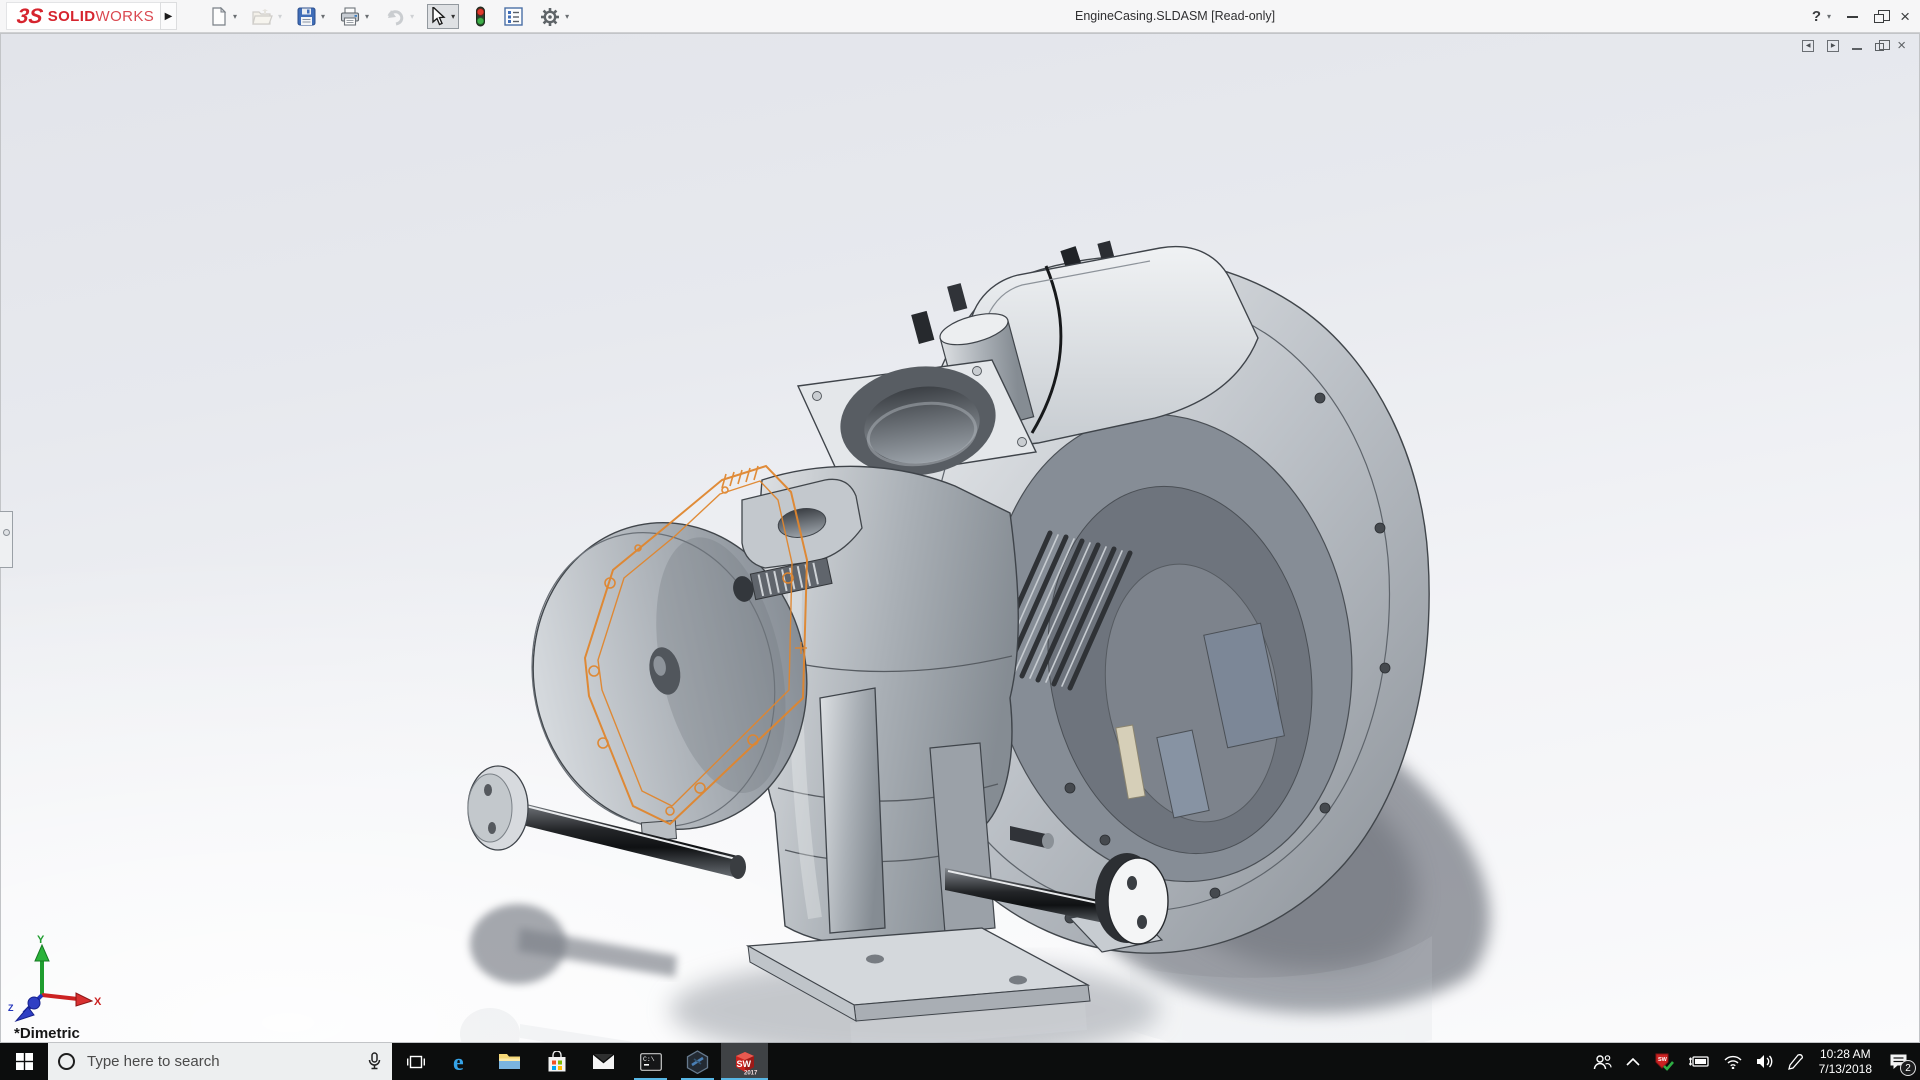 The image size is (1920, 1080). I want to click on document-window-controls: ◀ ▶ ×, so click(1854, 45).